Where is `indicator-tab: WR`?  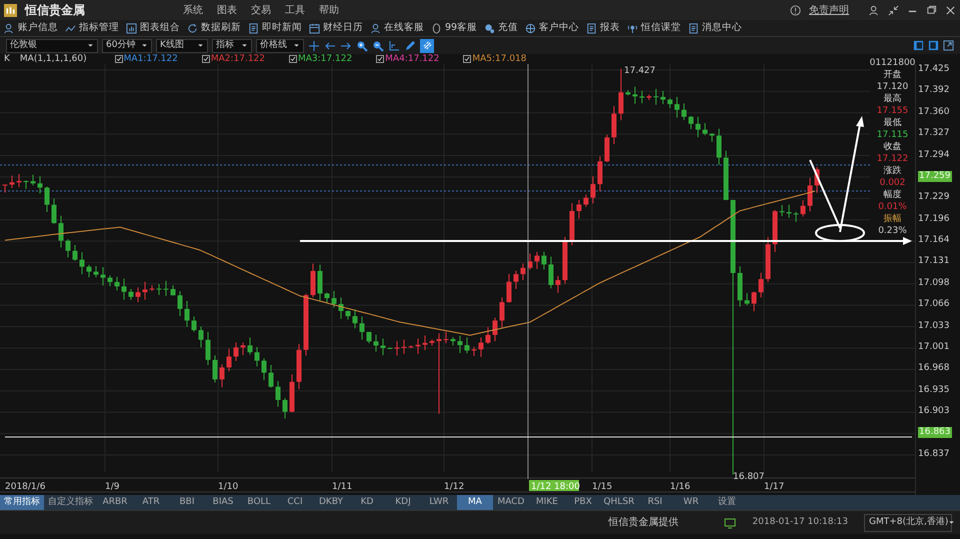
indicator-tab: WR is located at coordinates (691, 502).